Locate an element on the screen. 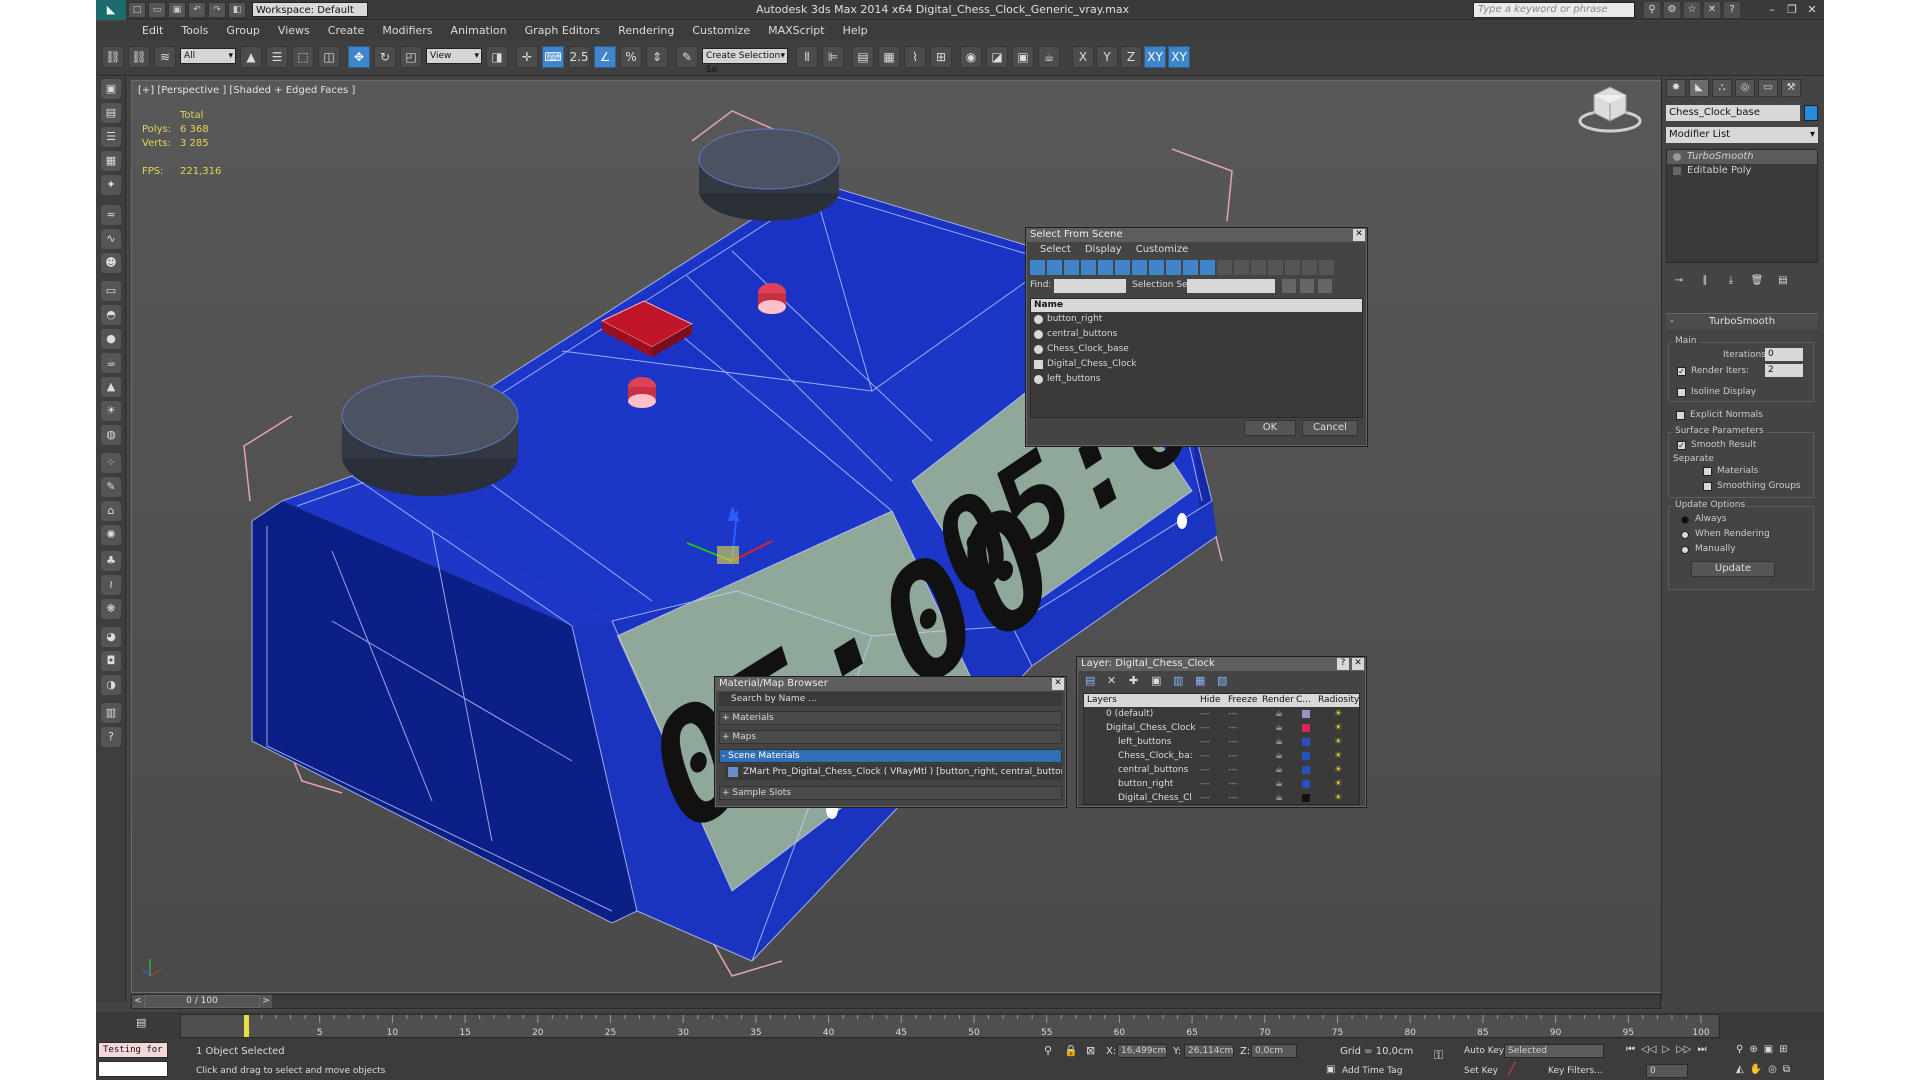 This screenshot has height=1080, width=1920. maximize-viewport-icon: ⧉ is located at coordinates (1786, 1069).